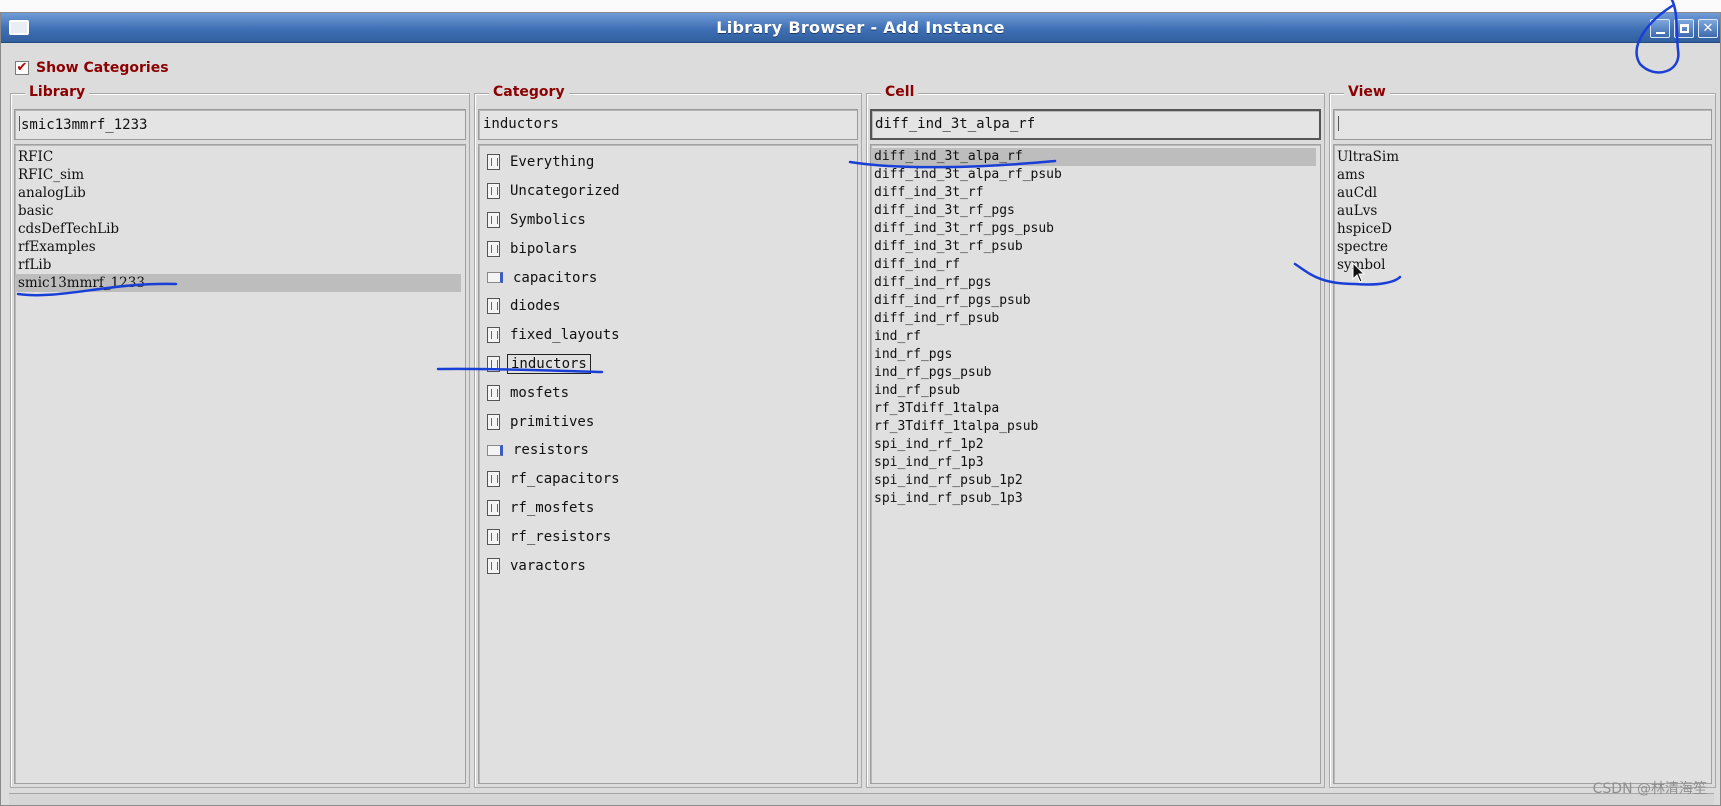 The image size is (1721, 806). What do you see at coordinates (552, 507) in the screenshot?
I see `category-item-label: rf_mosfets` at bounding box center [552, 507].